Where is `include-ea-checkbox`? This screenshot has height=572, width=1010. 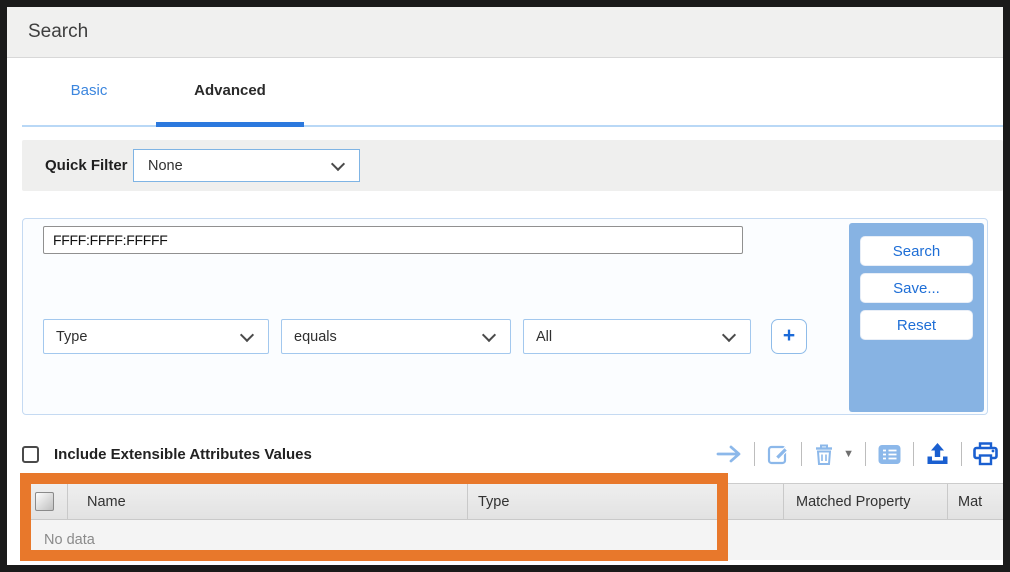 include-ea-checkbox is located at coordinates (30, 454).